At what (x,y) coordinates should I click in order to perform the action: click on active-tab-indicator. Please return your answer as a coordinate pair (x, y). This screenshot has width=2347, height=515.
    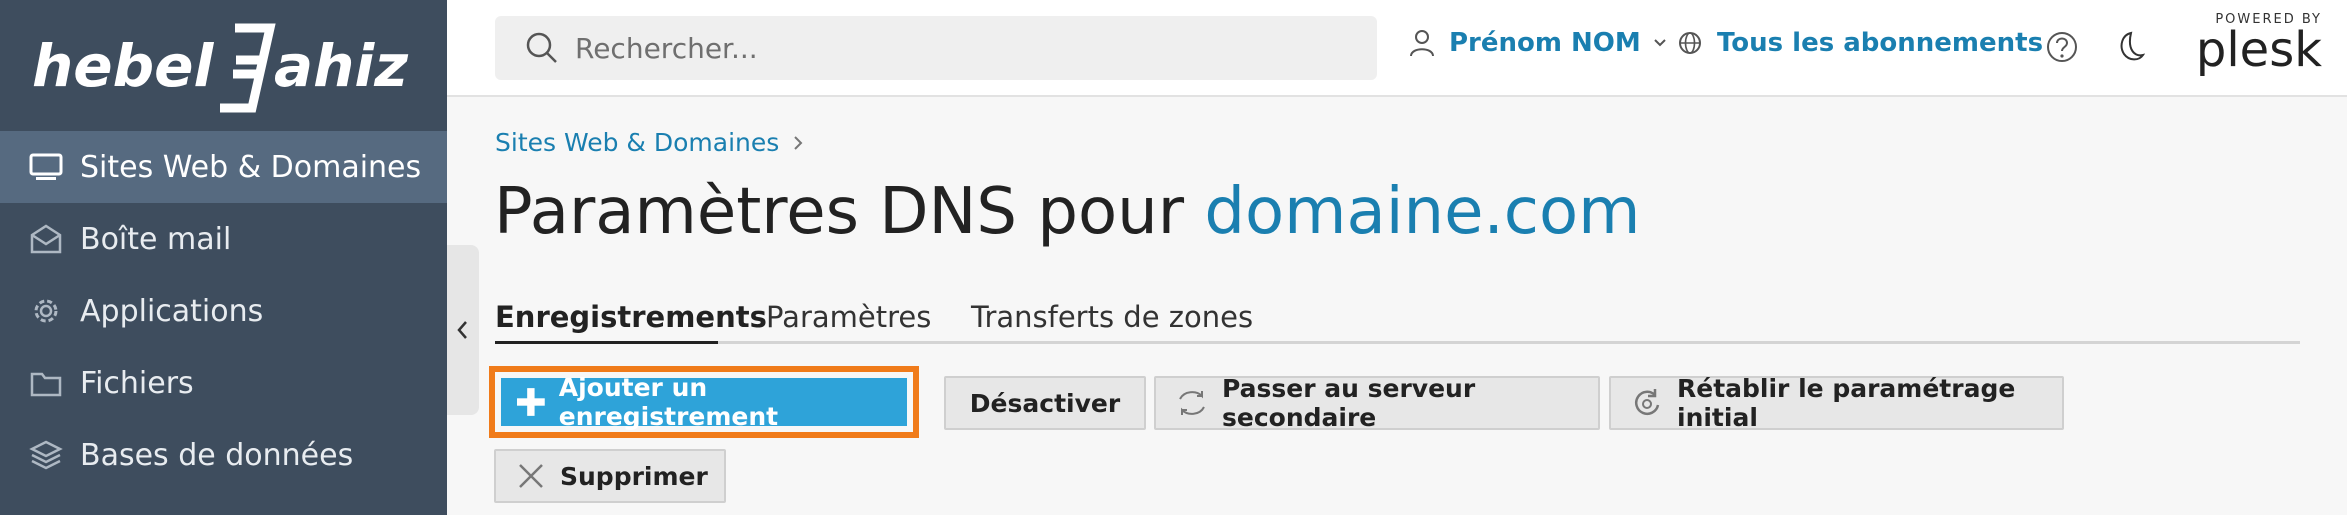
    Looking at the image, I should click on (606, 342).